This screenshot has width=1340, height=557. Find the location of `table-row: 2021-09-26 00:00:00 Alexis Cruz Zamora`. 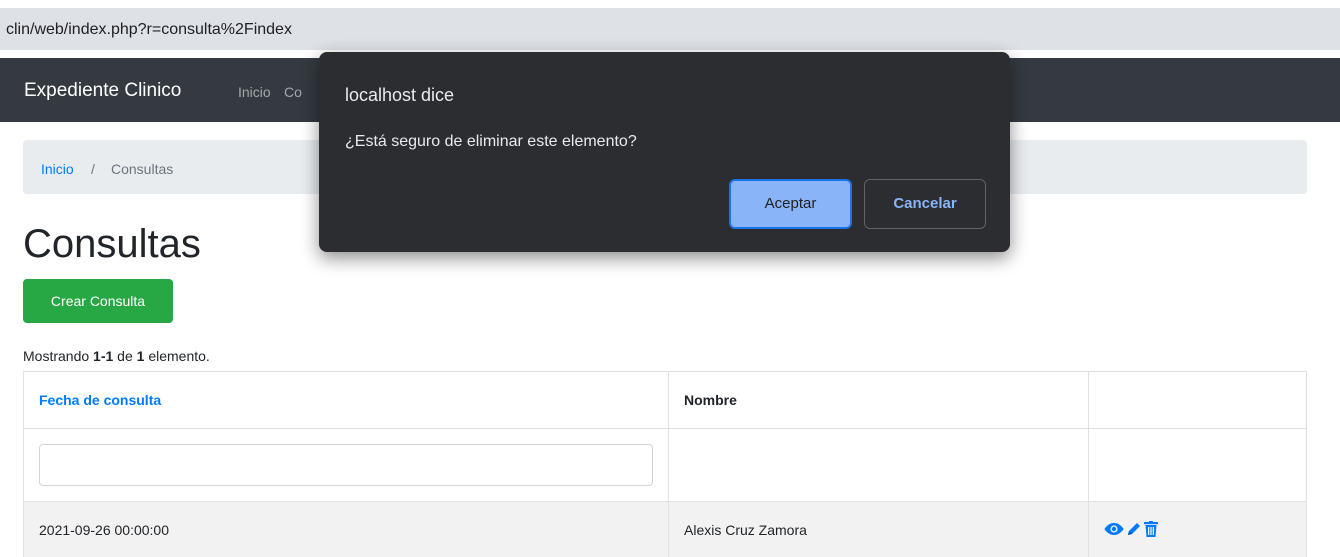

table-row: 2021-09-26 00:00:00 Alexis Cruz Zamora is located at coordinates (665, 529).